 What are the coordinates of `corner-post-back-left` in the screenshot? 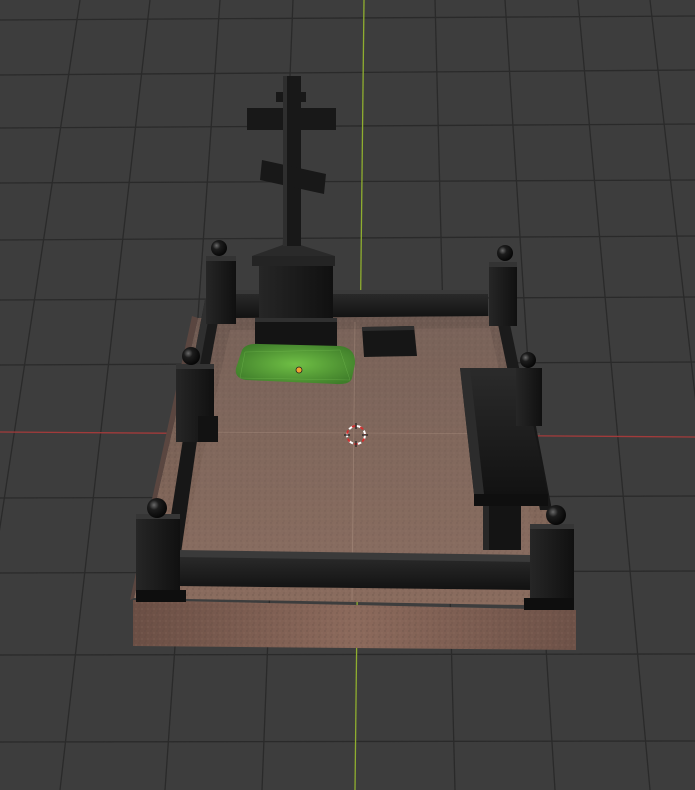 It's located at (221, 282).